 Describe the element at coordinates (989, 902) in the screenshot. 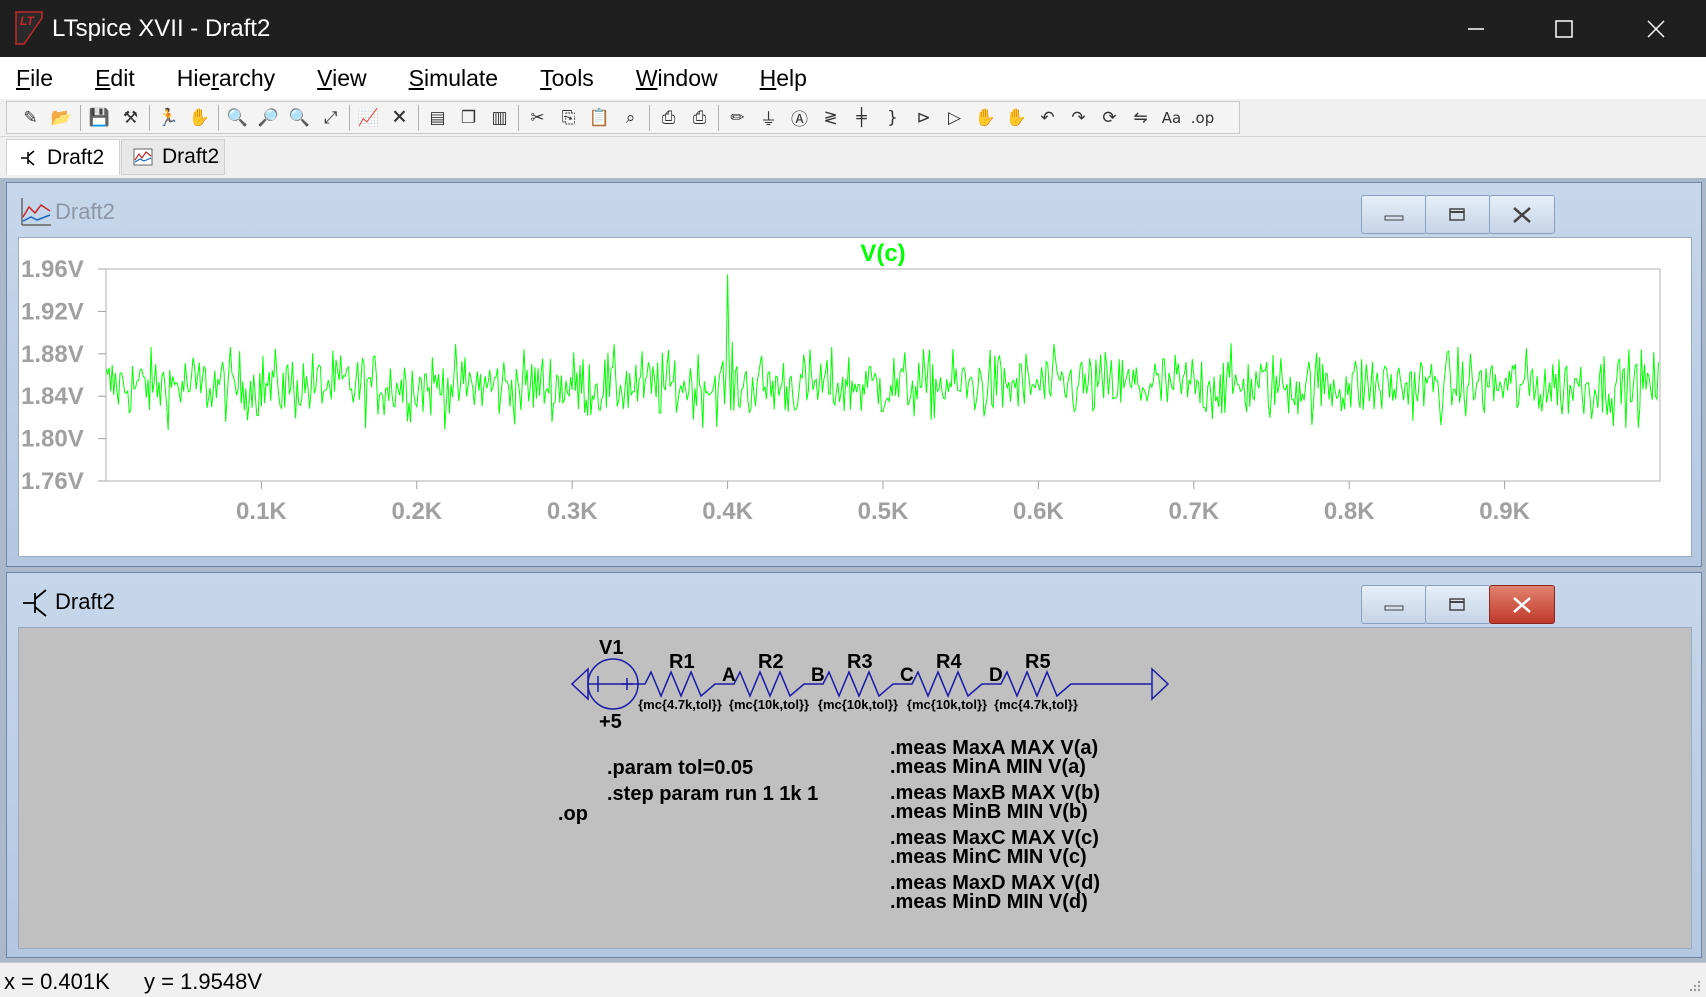

I see `meas-directive: .meas MinD MIN V(d)` at that location.